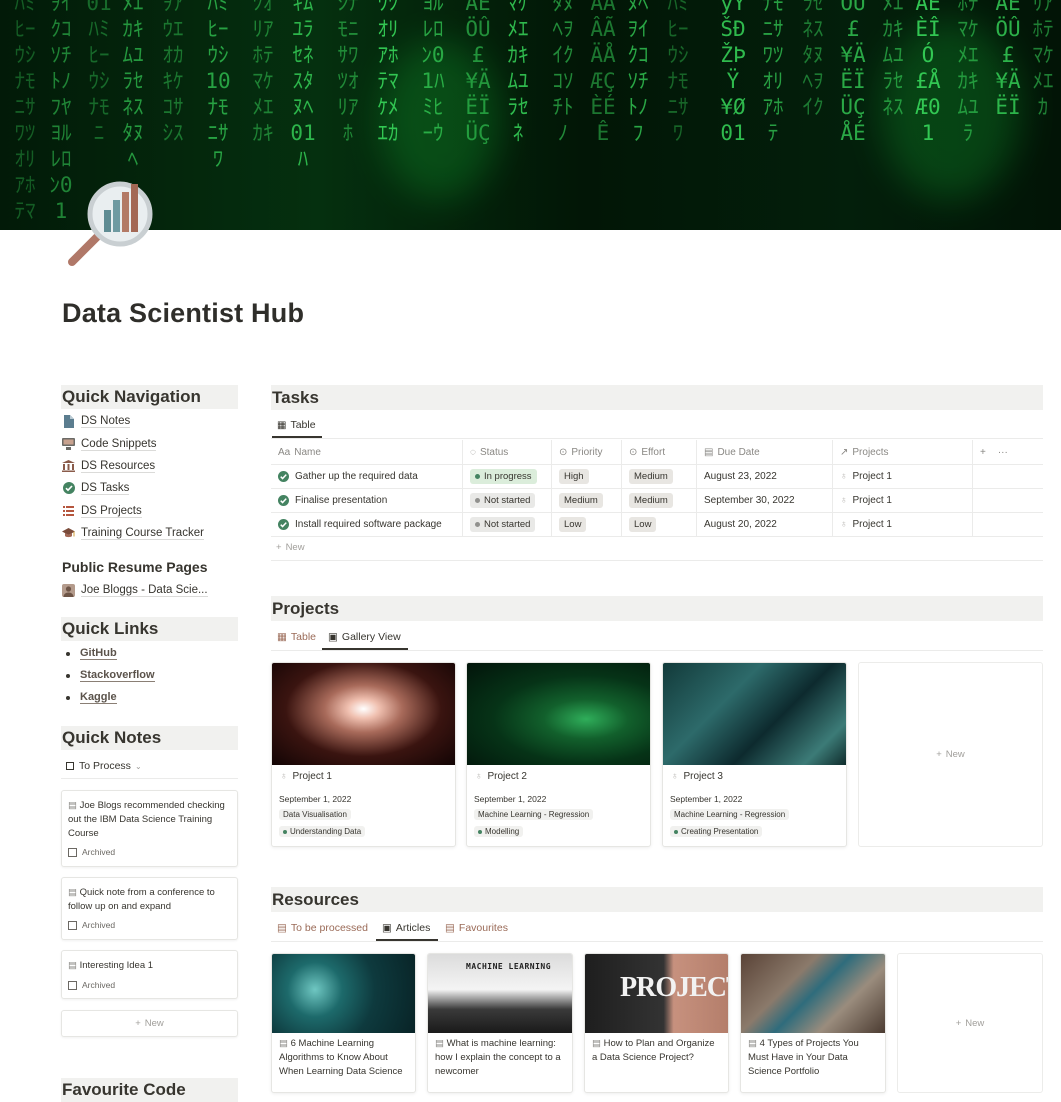  What do you see at coordinates (98, 697) in the screenshot?
I see `kaggle-link: Kaggle` at bounding box center [98, 697].